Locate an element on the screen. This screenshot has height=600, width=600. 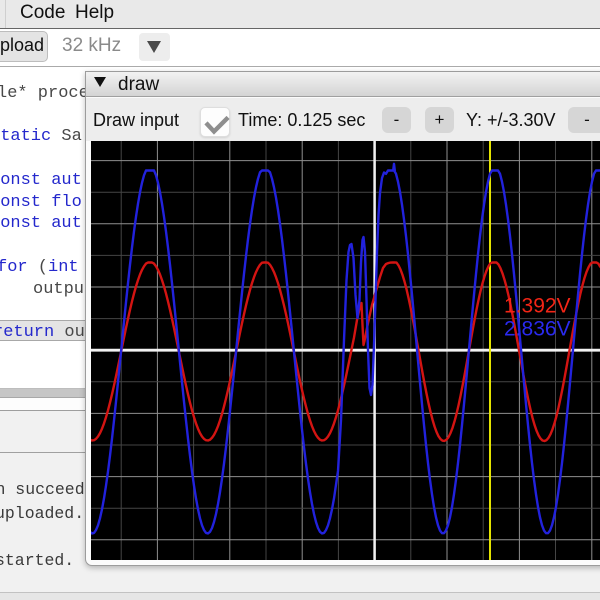
svg-text: 1.392V is located at coordinates (537, 306).